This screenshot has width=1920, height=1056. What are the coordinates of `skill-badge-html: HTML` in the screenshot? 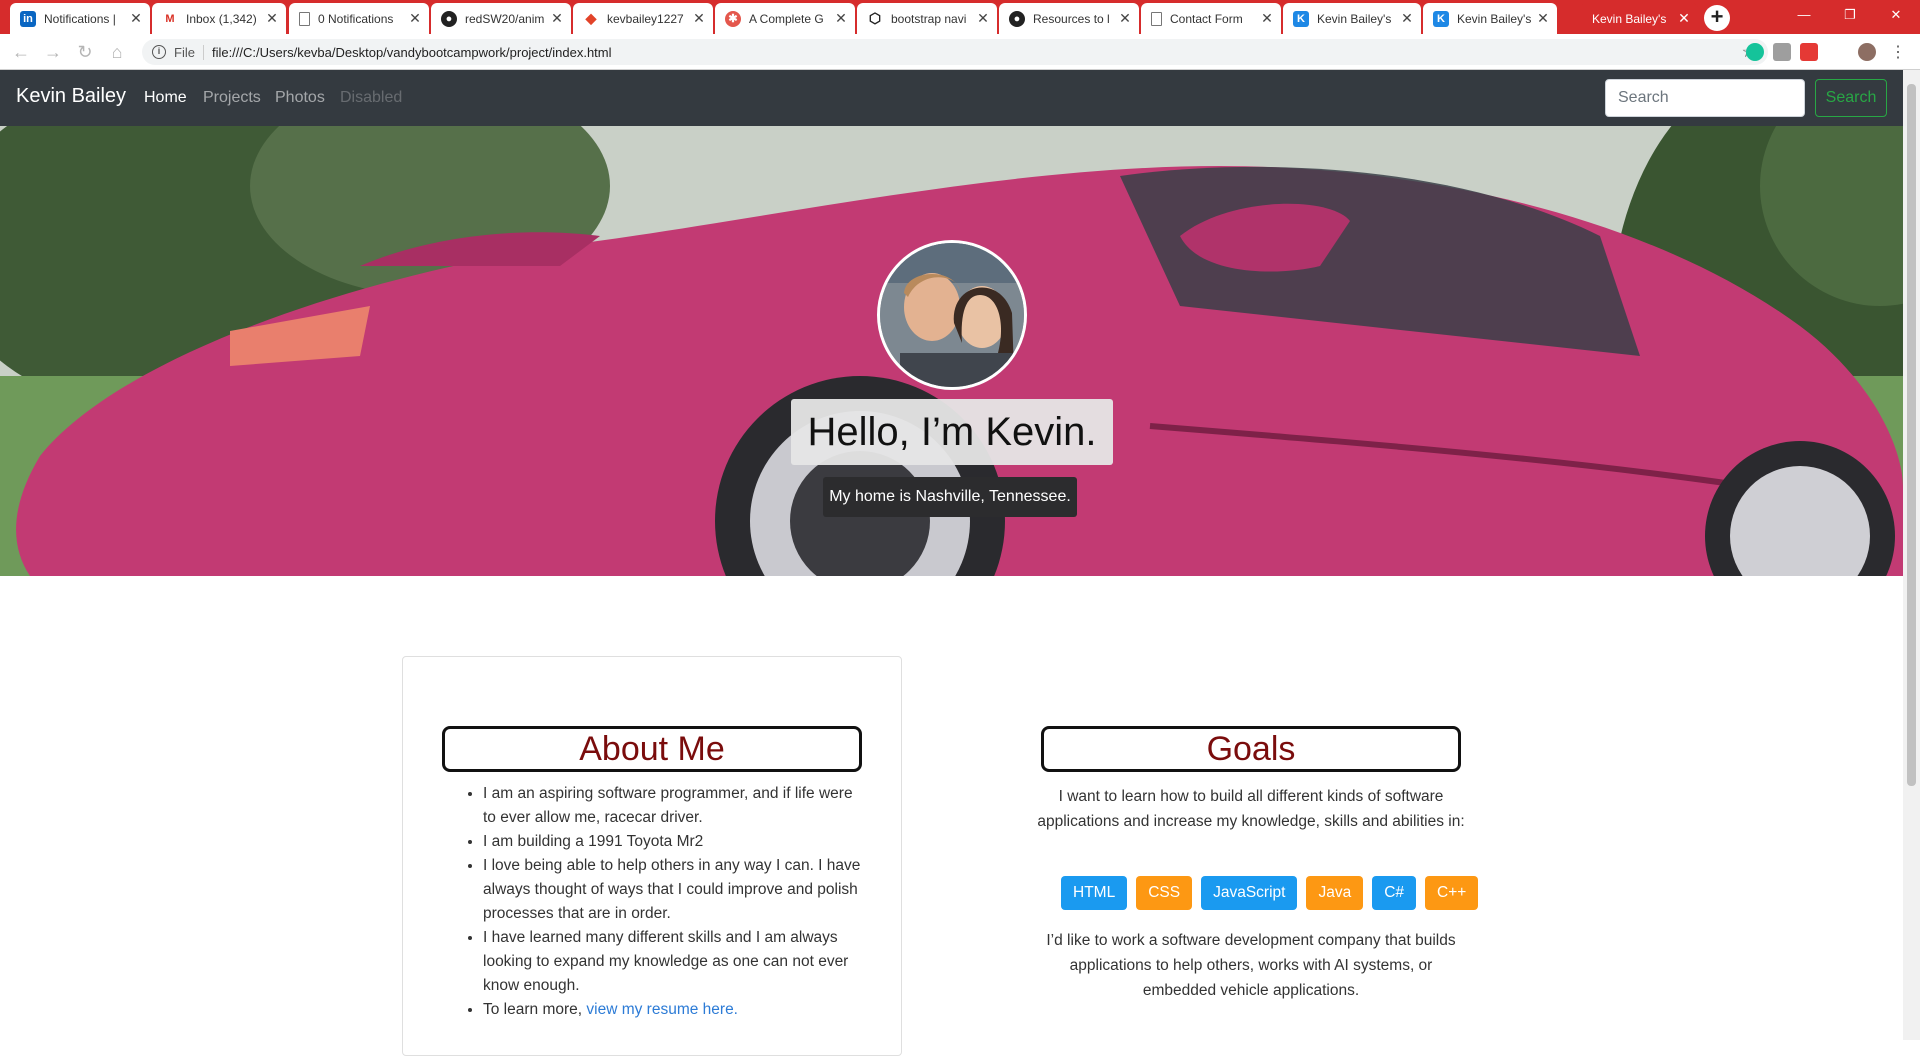 It's located at (1094, 893).